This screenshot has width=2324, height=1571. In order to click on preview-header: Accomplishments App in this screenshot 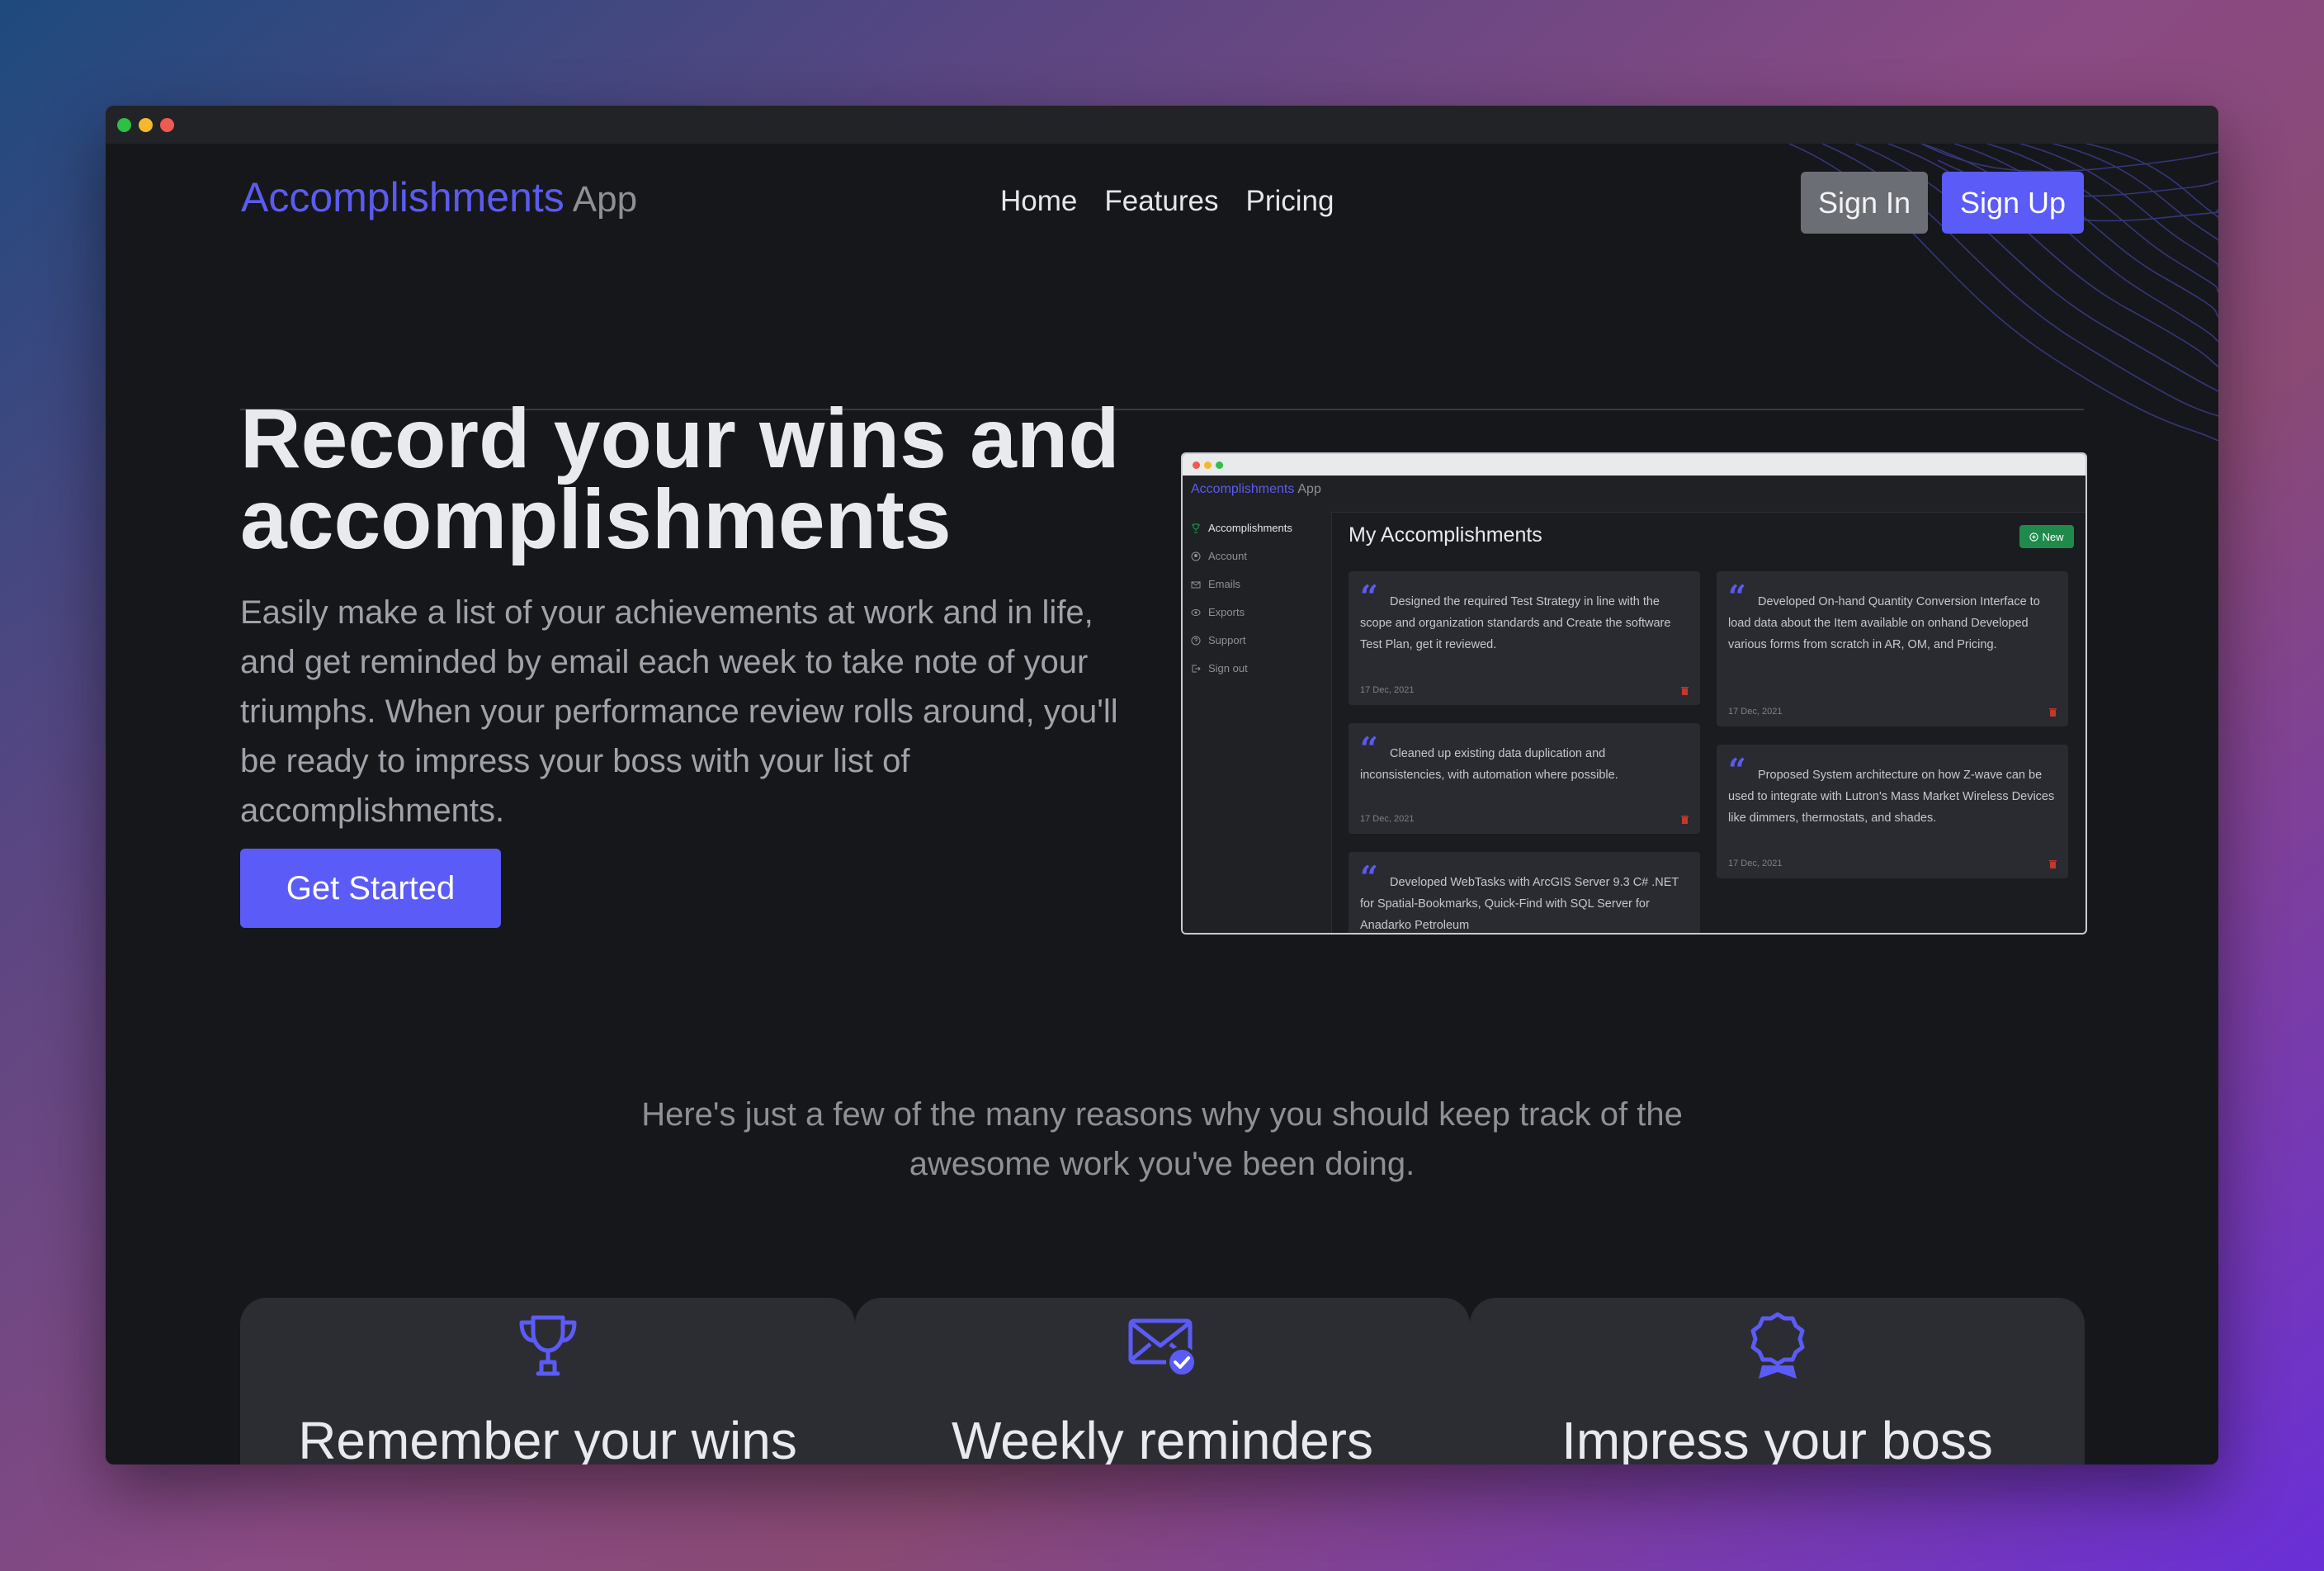, I will do `click(1634, 494)`.